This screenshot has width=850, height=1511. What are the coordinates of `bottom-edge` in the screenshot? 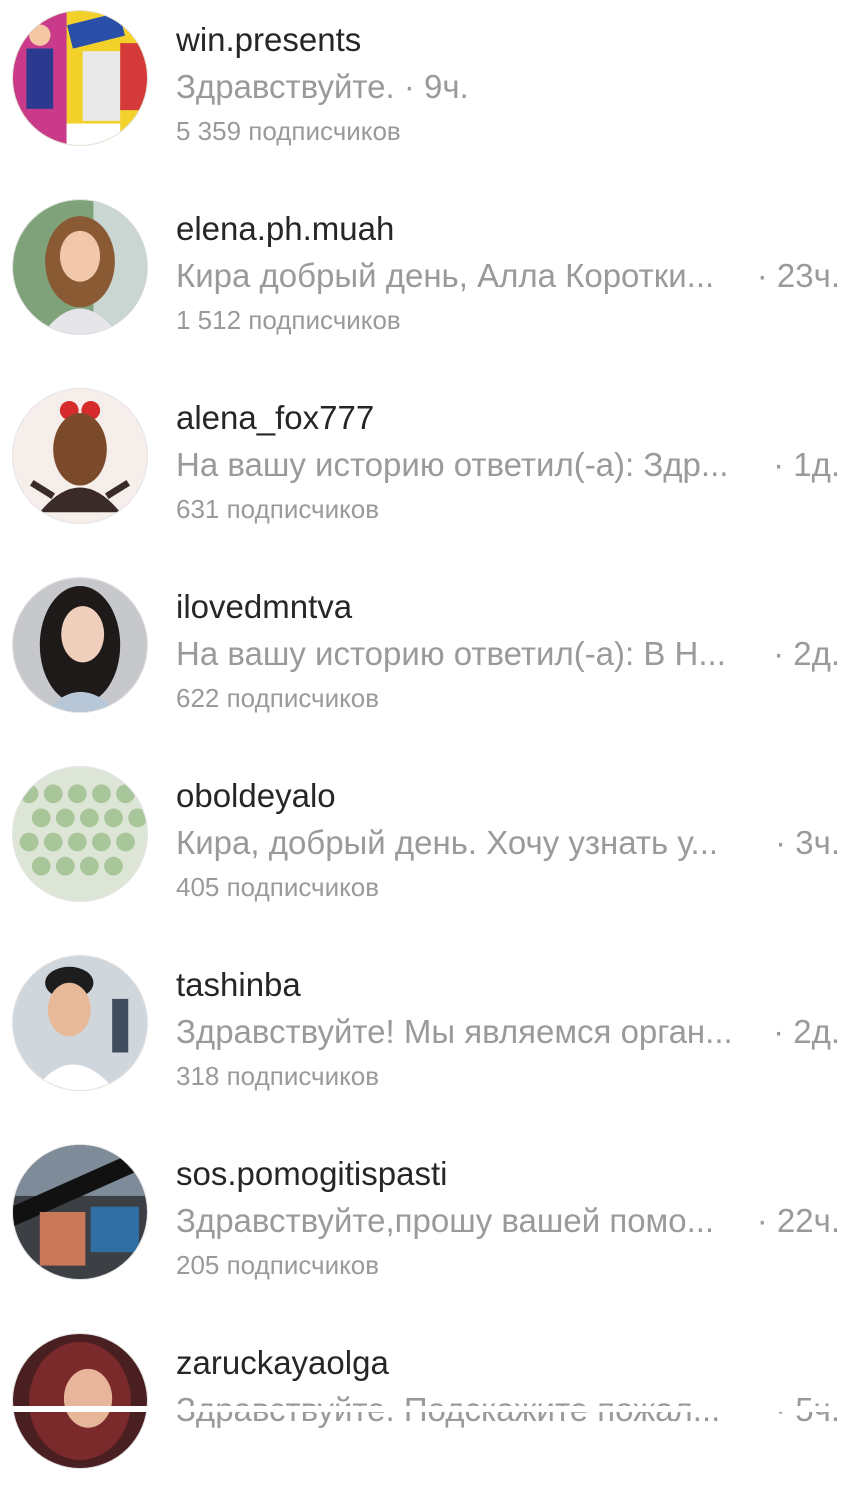 It's located at (425, 1409).